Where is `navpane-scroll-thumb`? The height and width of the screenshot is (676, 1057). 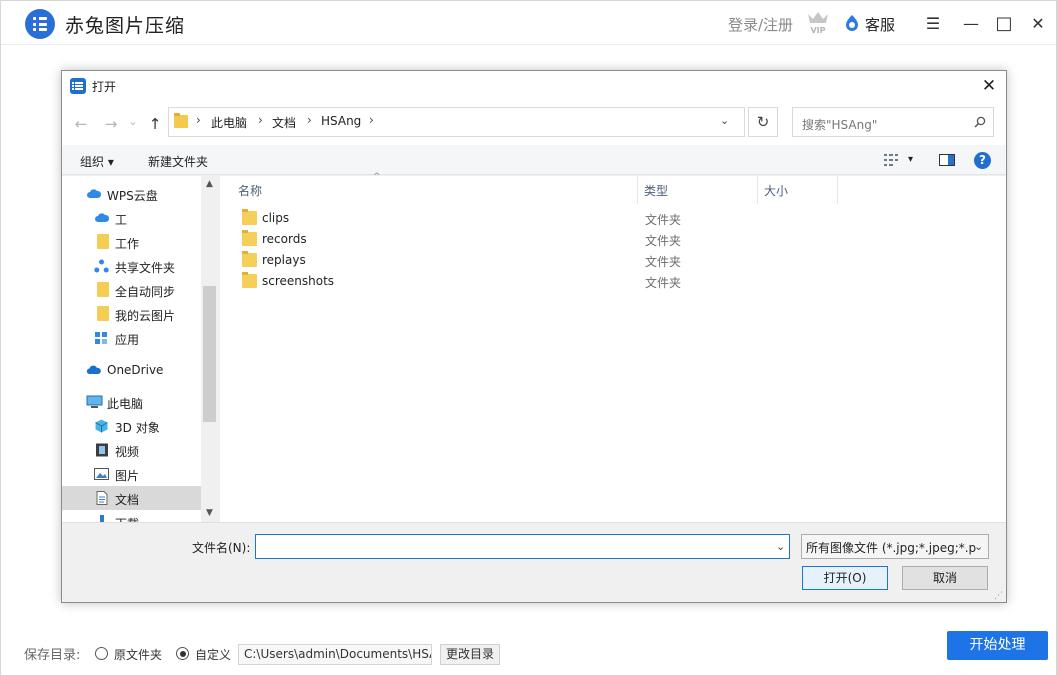
navpane-scroll-thumb is located at coordinates (209, 354).